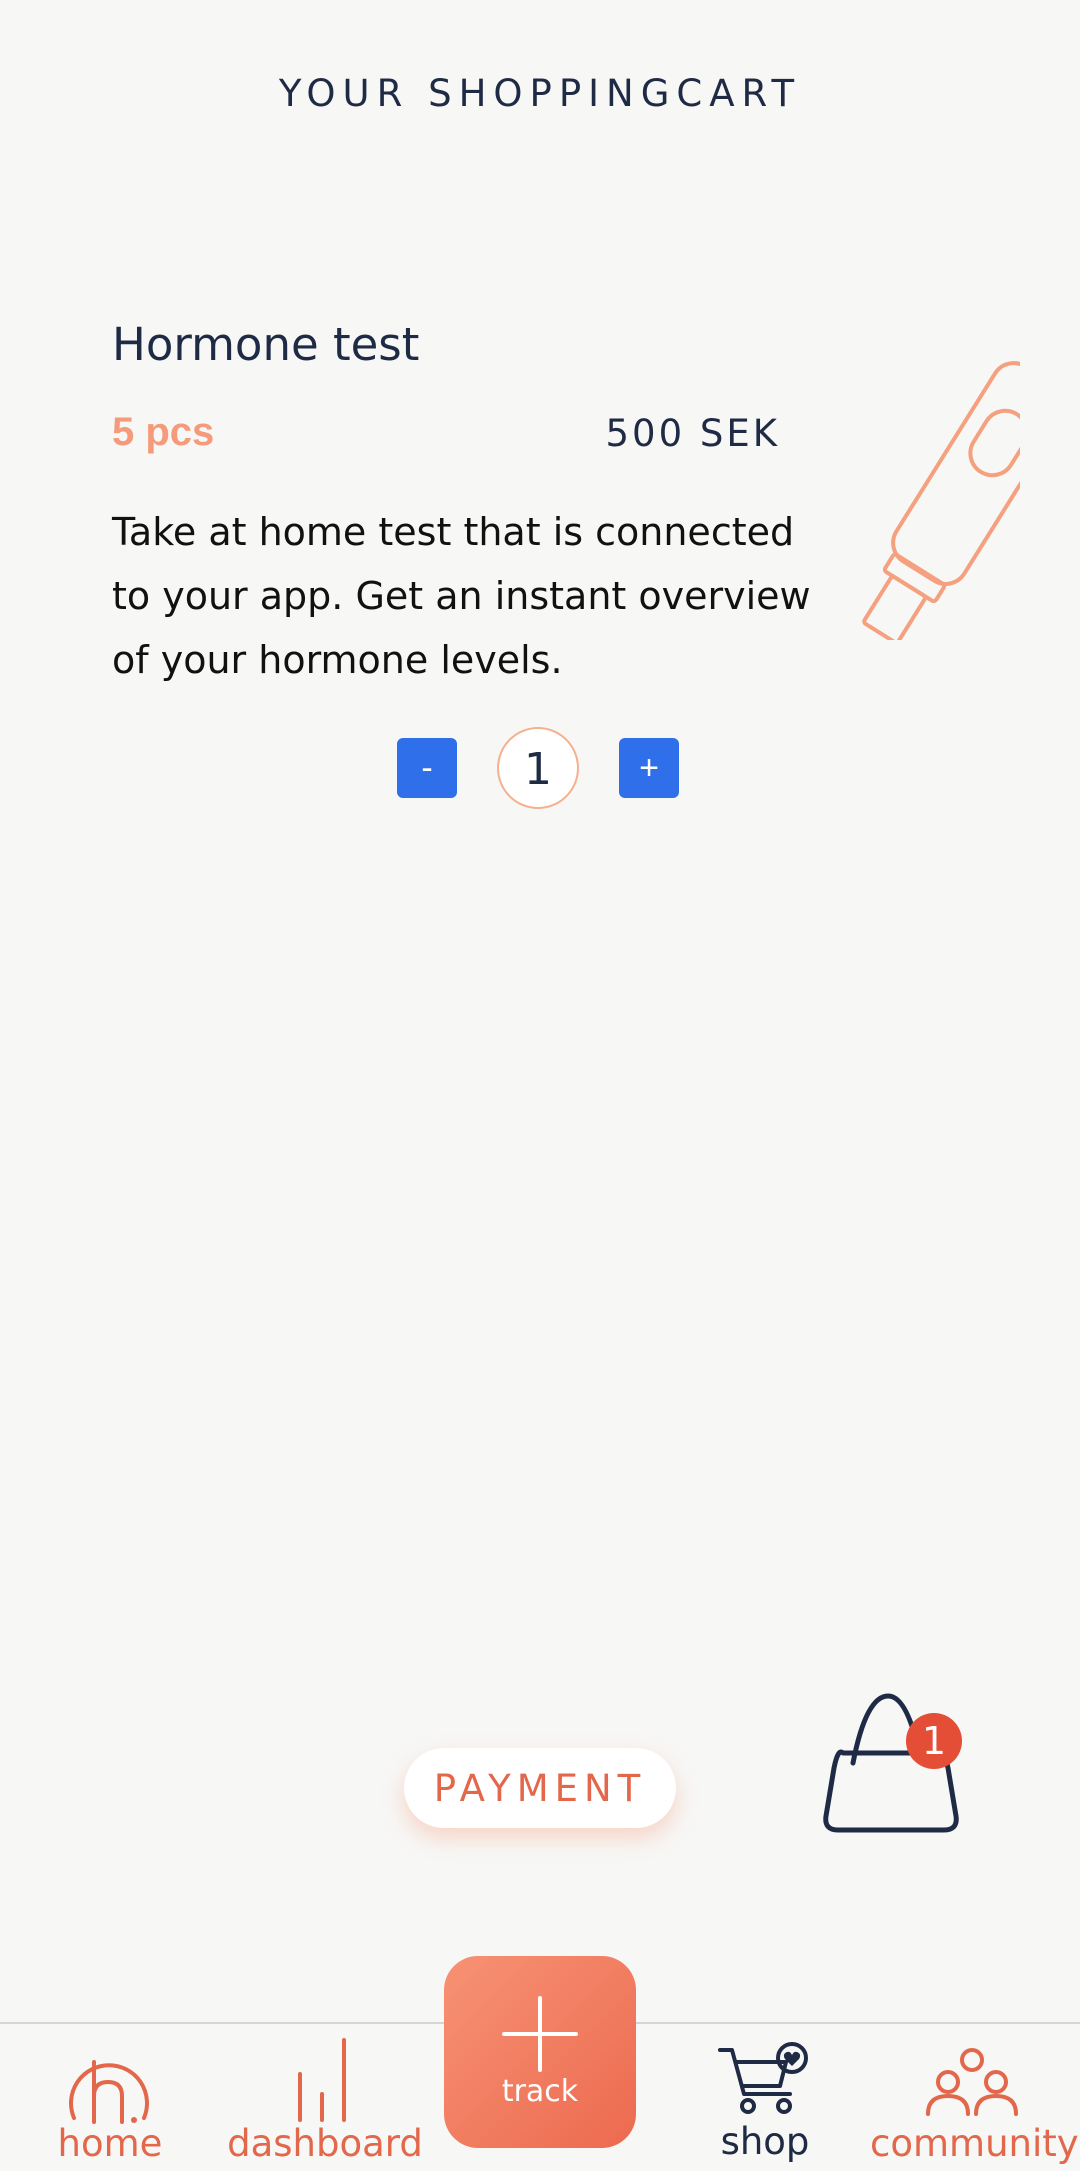  I want to click on page-title: YOUR SHOPPINGCART, so click(540, 93).